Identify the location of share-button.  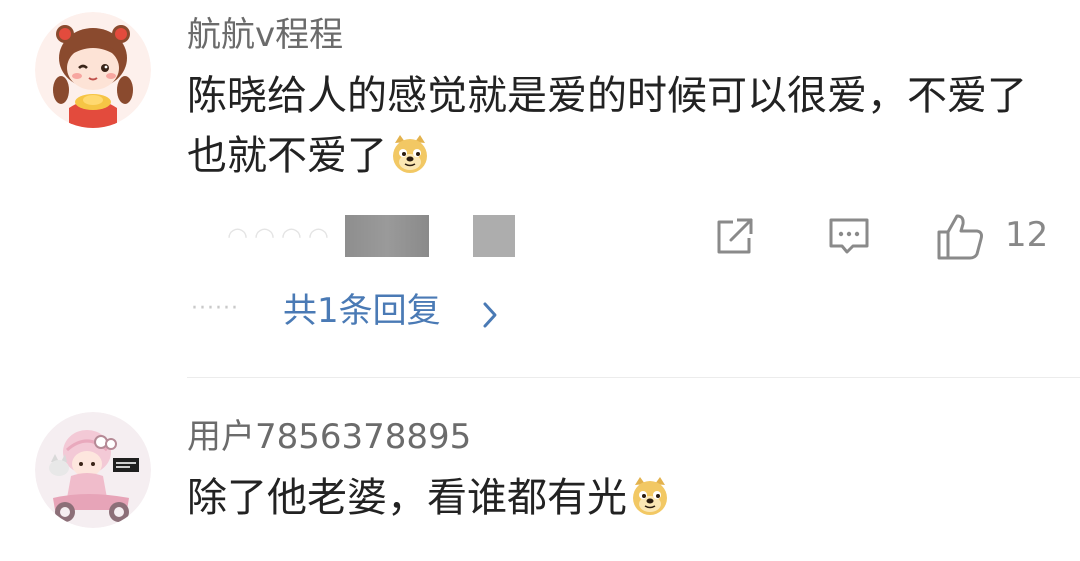
(735, 237).